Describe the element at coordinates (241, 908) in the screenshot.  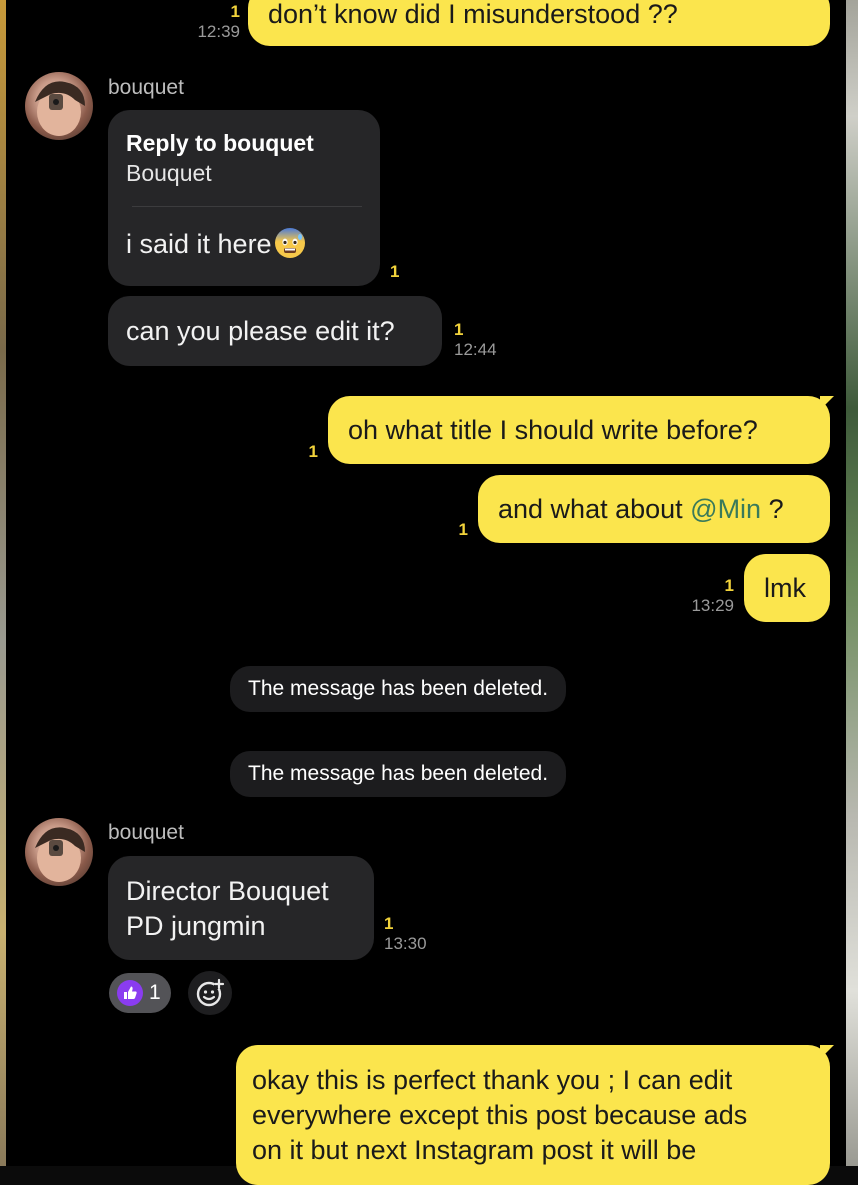
I see `incoming-message-bubble: Director Bouquet PD jungmin` at that location.